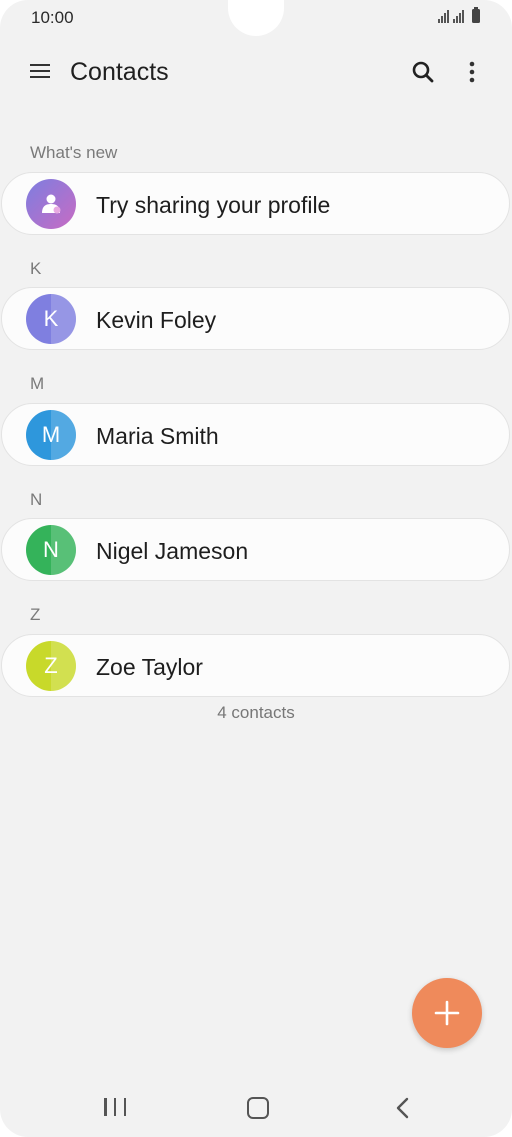  Describe the element at coordinates (213, 205) in the screenshot. I see `share-profile-label: Try sharing your profile` at that location.